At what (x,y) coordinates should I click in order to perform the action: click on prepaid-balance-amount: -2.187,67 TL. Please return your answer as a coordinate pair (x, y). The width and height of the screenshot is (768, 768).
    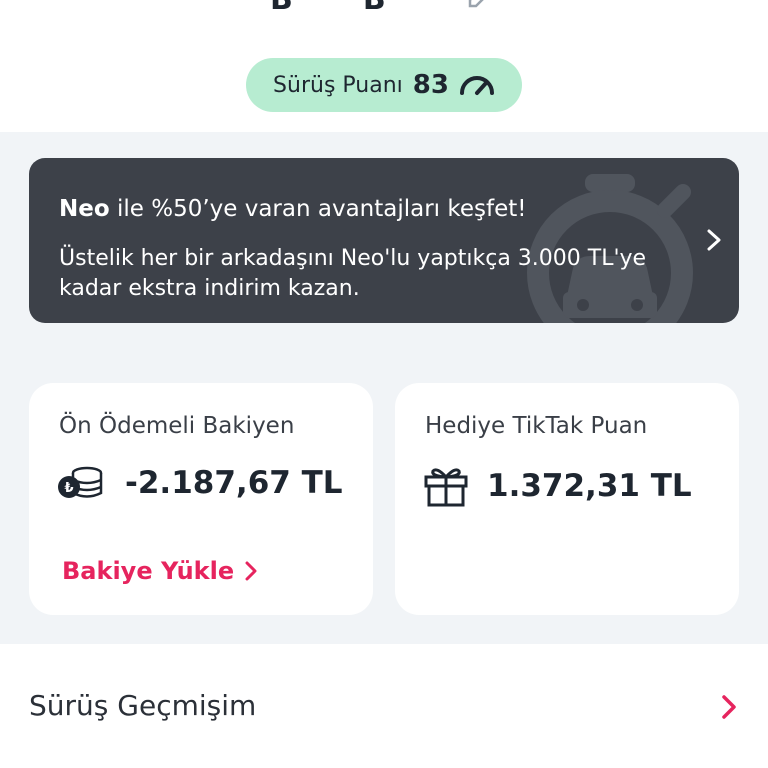
    Looking at the image, I should click on (234, 483).